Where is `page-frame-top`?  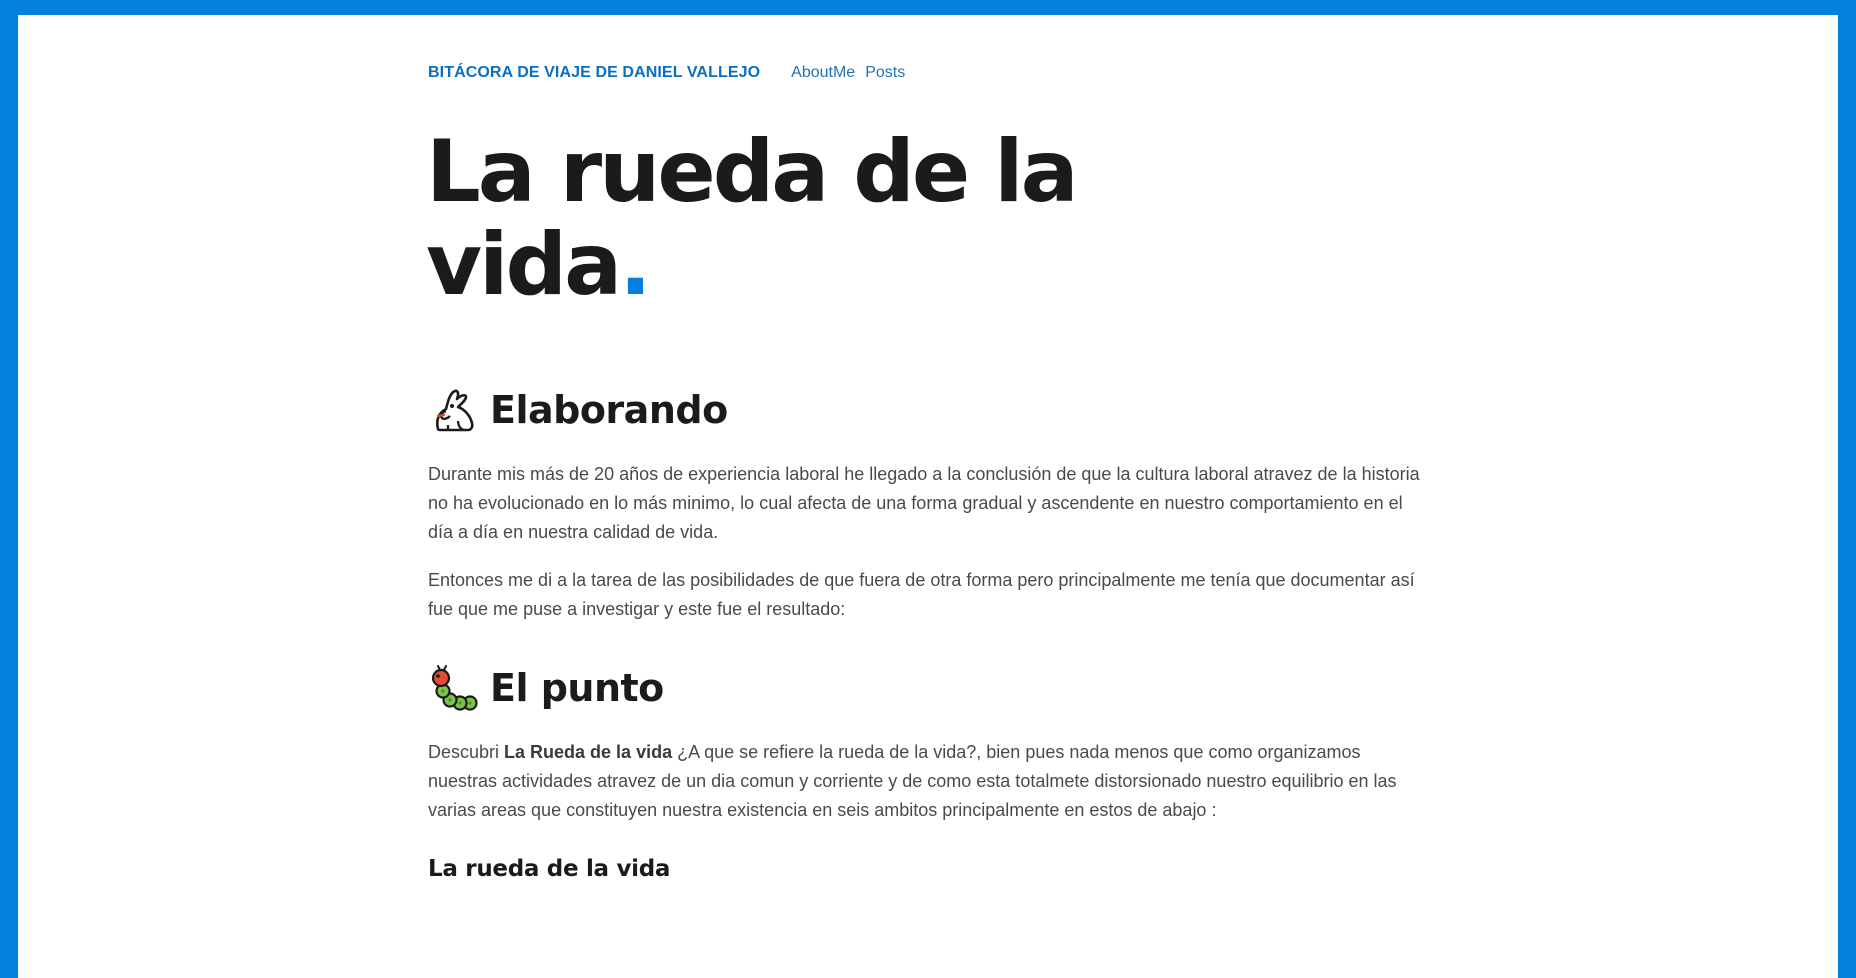
page-frame-top is located at coordinates (928, 7).